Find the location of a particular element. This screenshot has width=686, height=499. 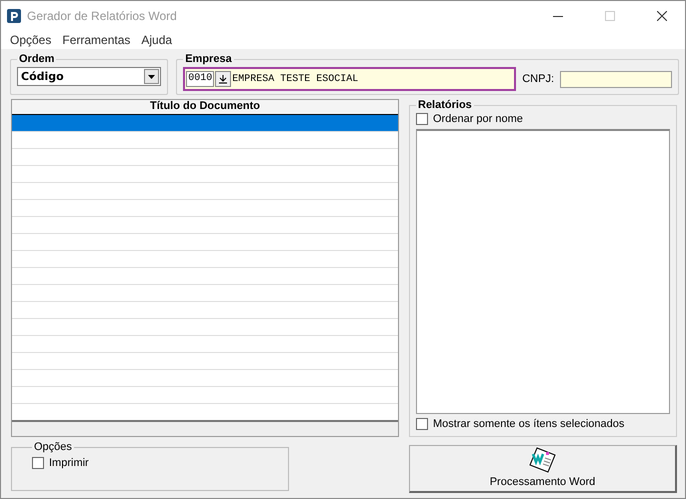

app-logo-icon is located at coordinates (14, 16).